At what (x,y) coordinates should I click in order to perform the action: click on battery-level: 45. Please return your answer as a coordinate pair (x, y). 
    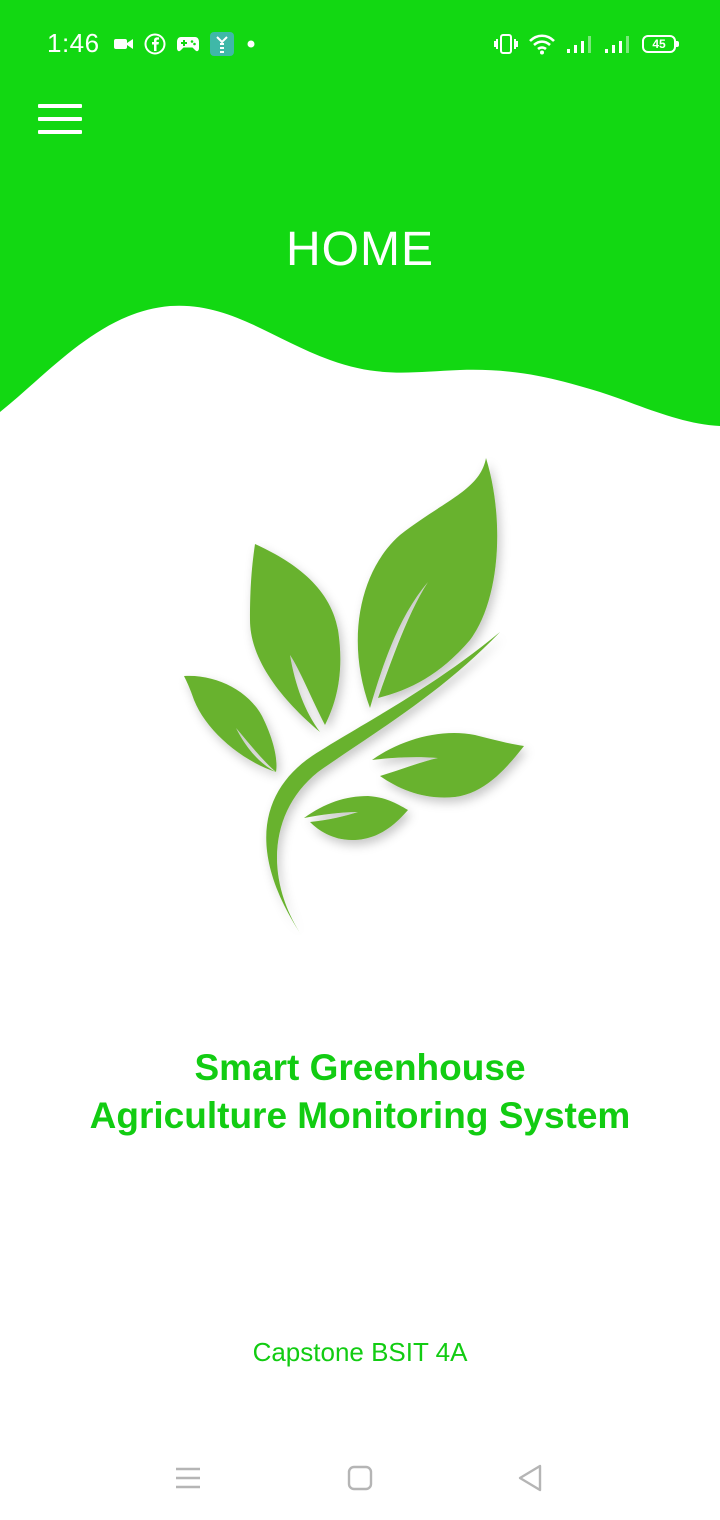
    Looking at the image, I should click on (659, 44).